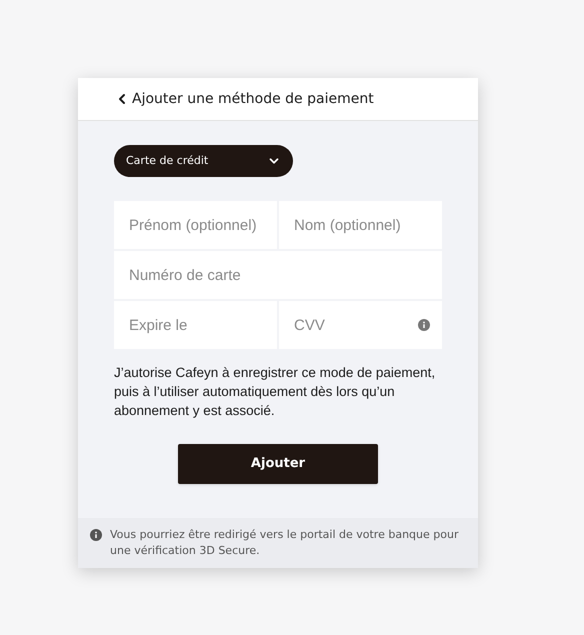 This screenshot has width=584, height=635. What do you see at coordinates (203, 161) in the screenshot?
I see `payment-method-dropdown: Carte de crédit` at bounding box center [203, 161].